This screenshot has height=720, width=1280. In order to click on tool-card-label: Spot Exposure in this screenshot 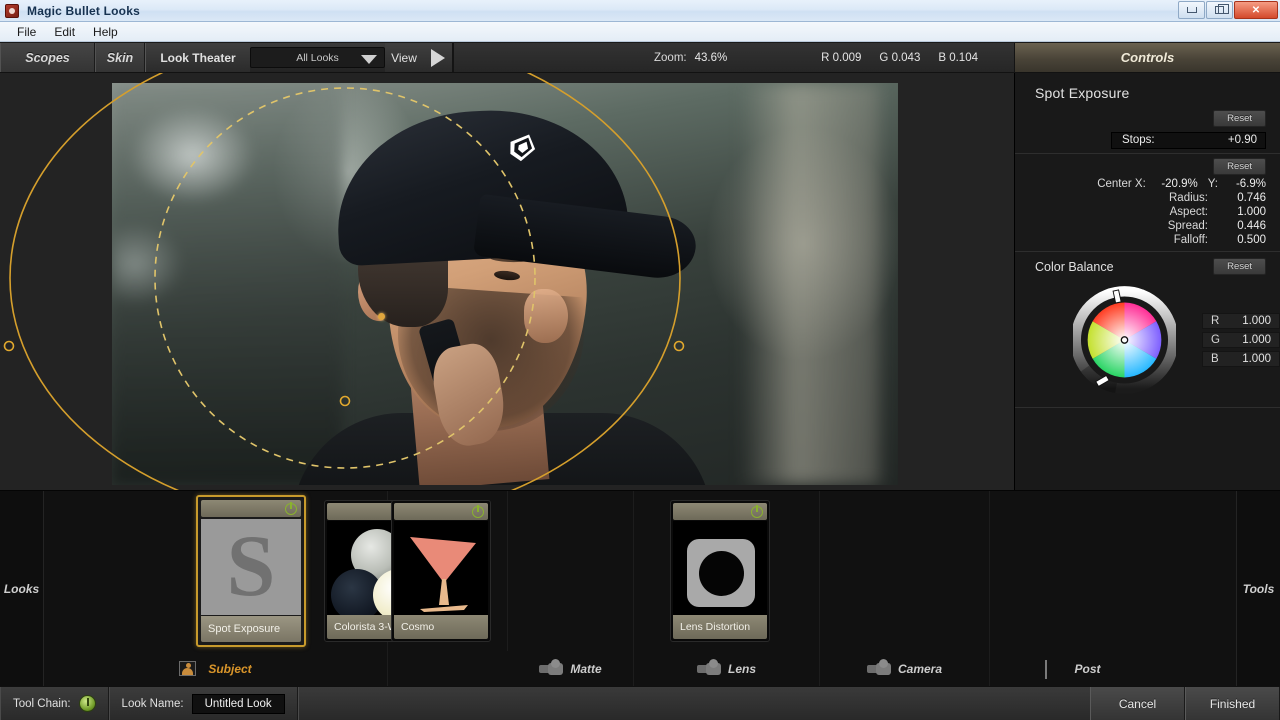, I will do `click(251, 629)`.